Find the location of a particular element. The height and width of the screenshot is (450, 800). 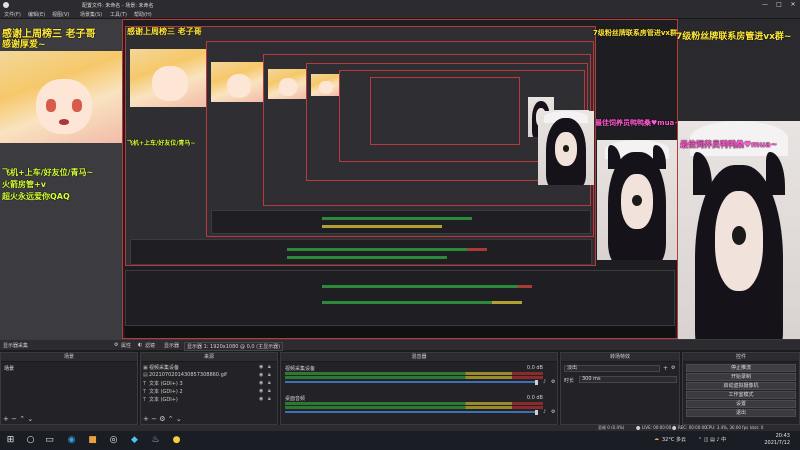

source-name: 文本 (GDI+) 2 is located at coordinates (166, 392).